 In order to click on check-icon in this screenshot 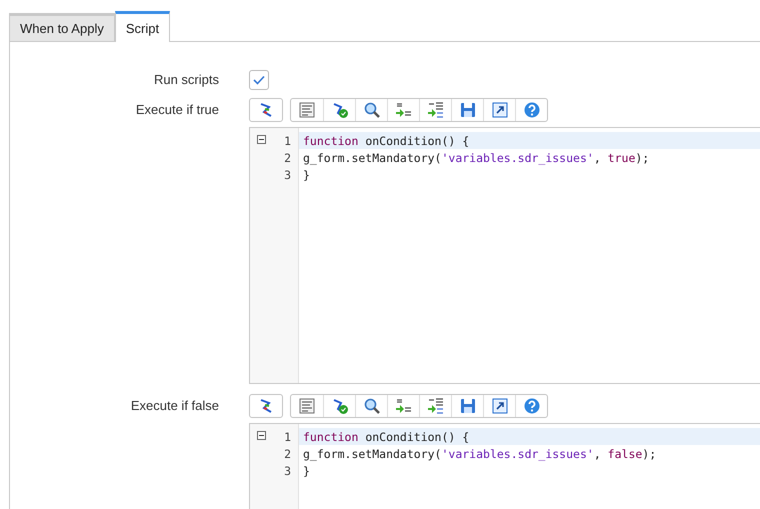, I will do `click(259, 80)`.